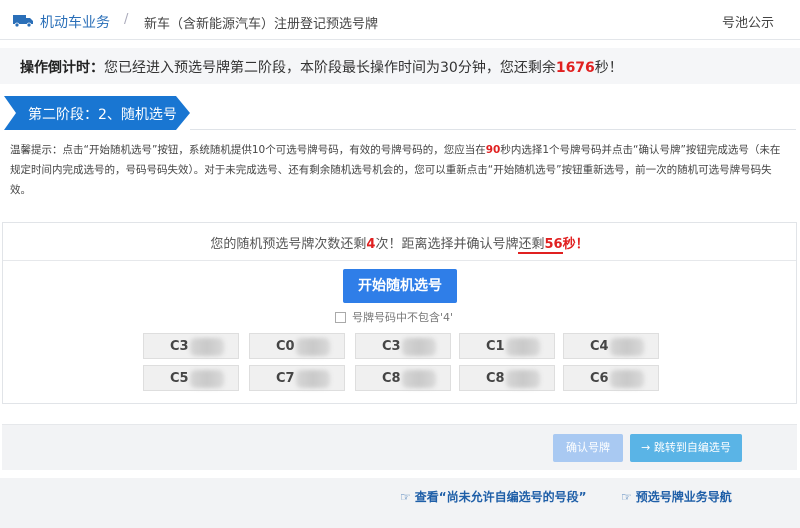 The image size is (800, 528). Describe the element at coordinates (748, 21) in the screenshot. I see `pool-link: 号池公示` at that location.